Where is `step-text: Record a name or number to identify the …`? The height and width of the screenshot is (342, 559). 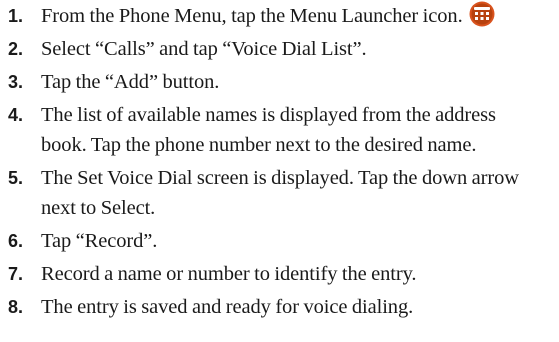
step-text: Record a name or number to identify the … is located at coordinates (229, 274).